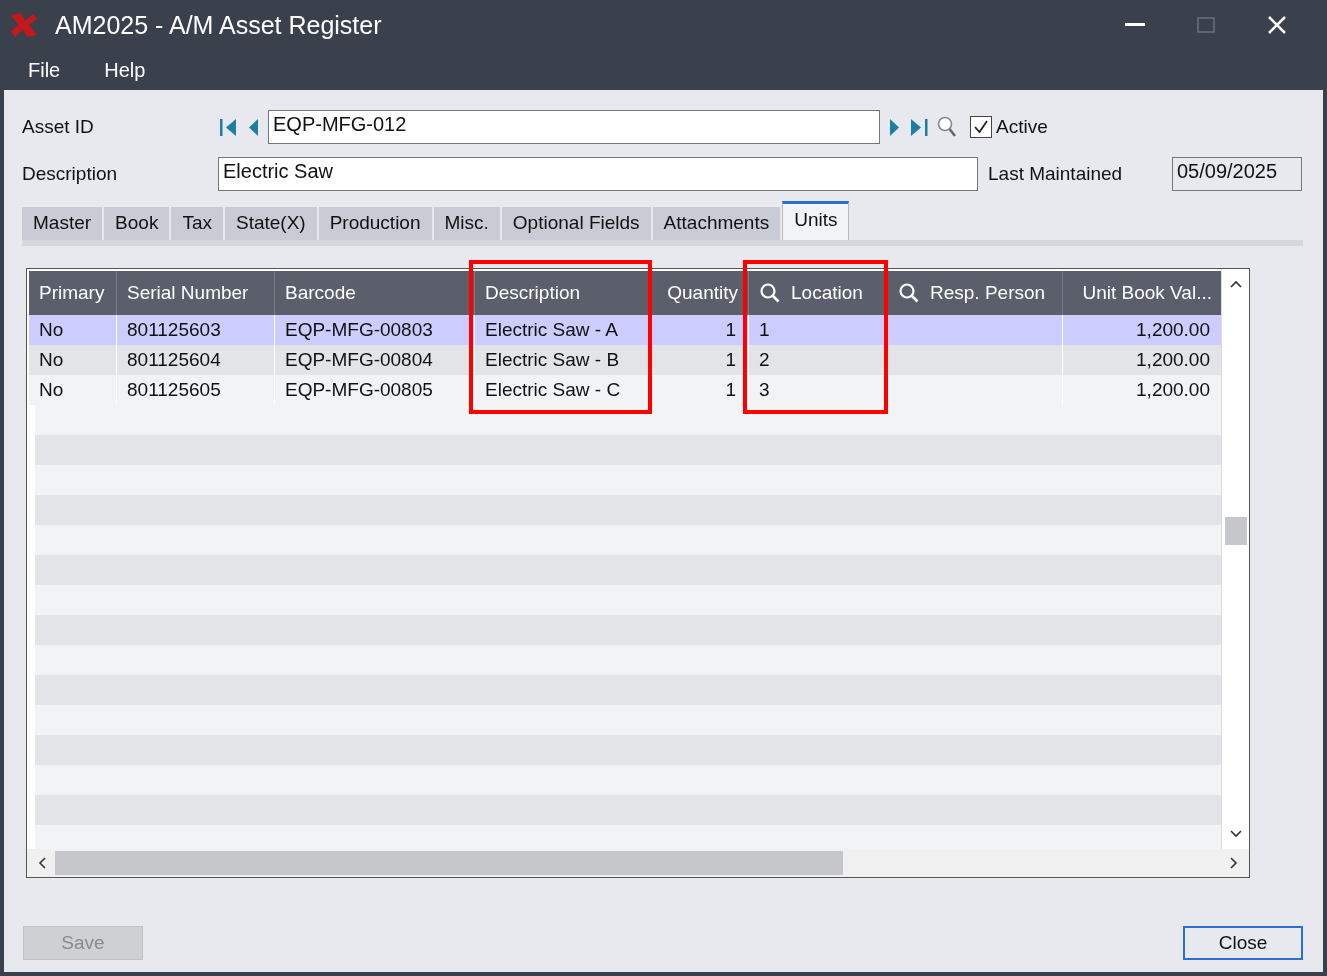 This screenshot has height=976, width=1327. Describe the element at coordinates (626, 360) in the screenshot. I see `table-row: No 801125604 EQP-MFG-00804 Electric Saw - B 1 2 1,200.00` at that location.